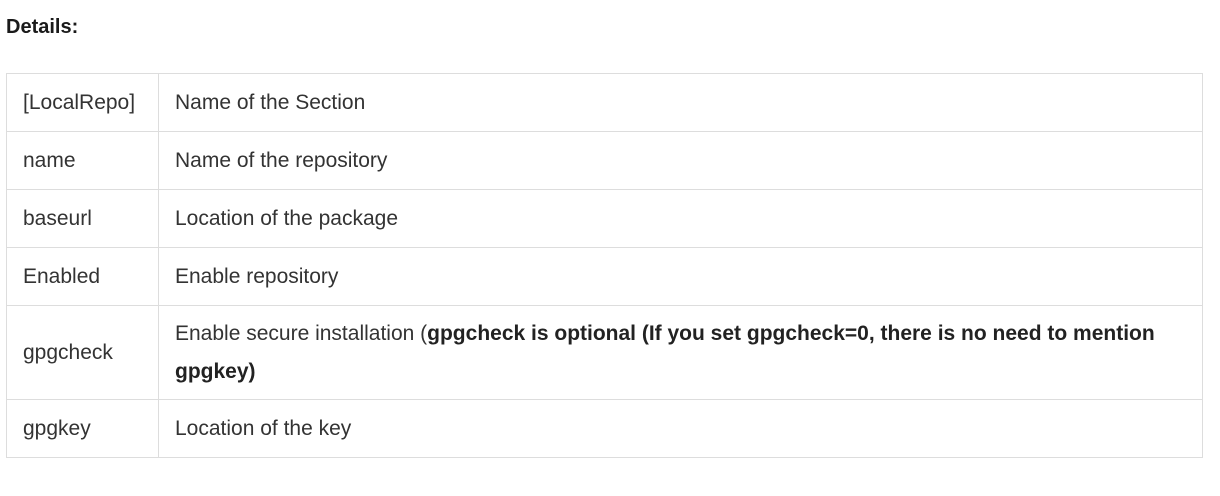 The height and width of the screenshot is (496, 1220). I want to click on table-row: baseurl Location of the package, so click(604, 218).